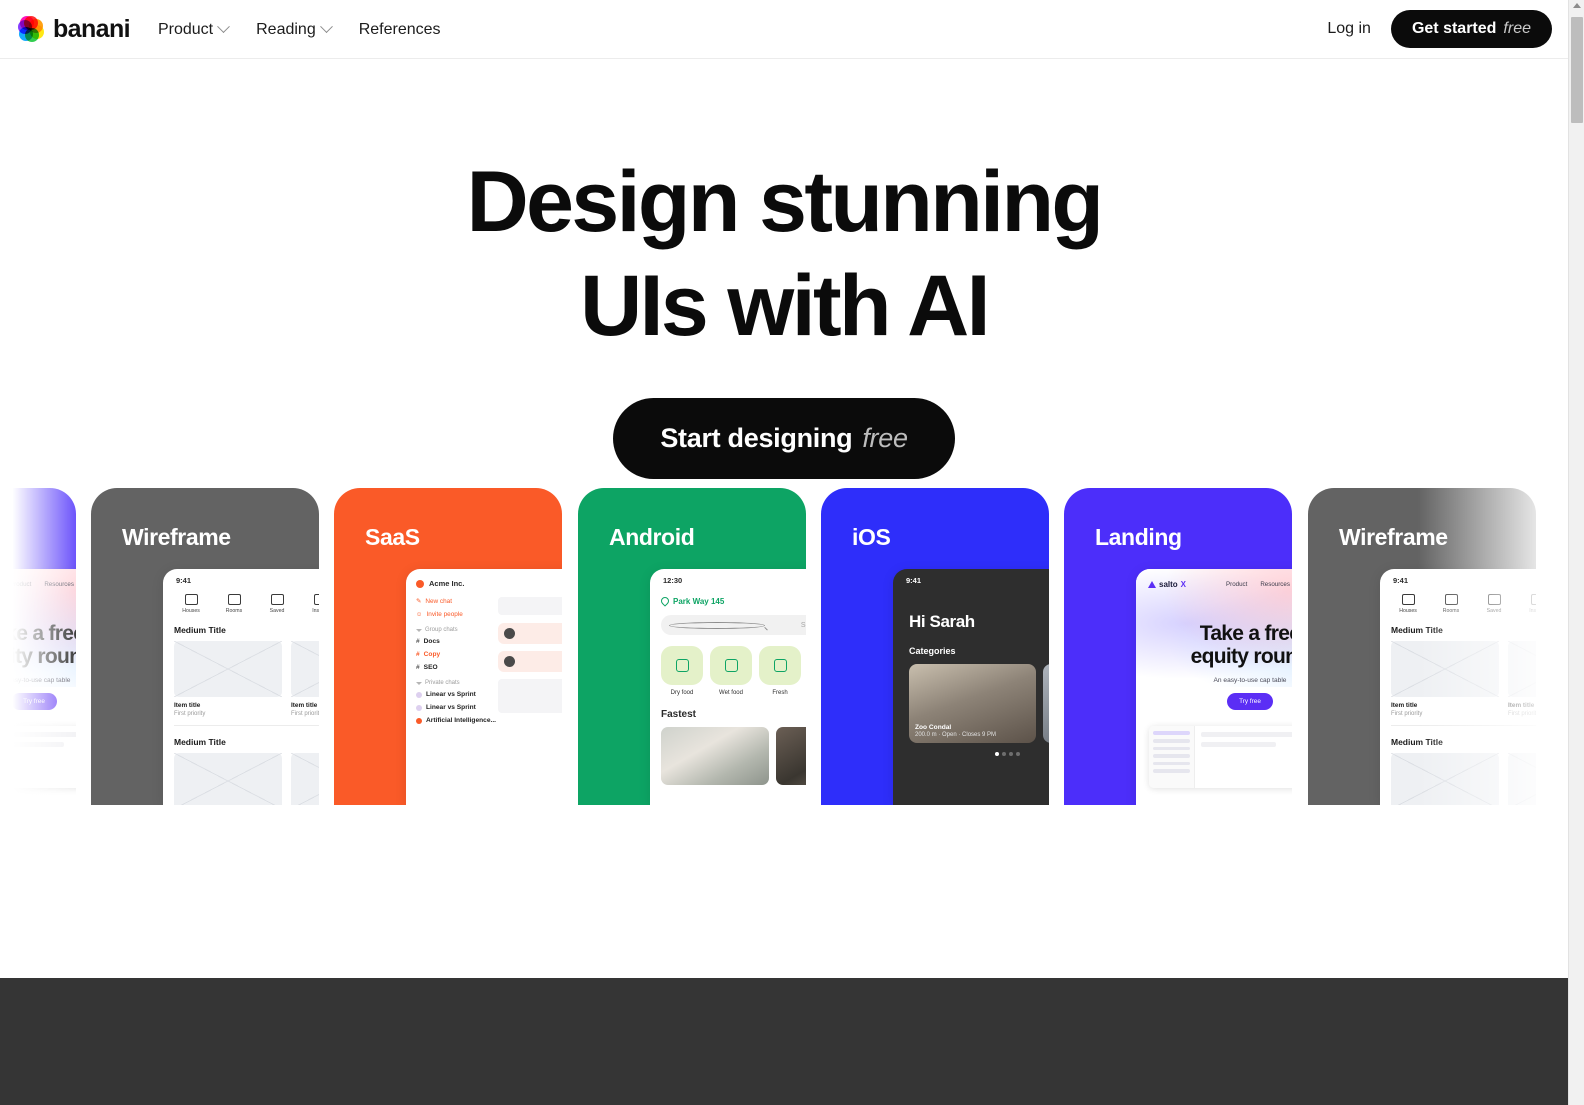 This screenshot has height=1105, width=1584. What do you see at coordinates (1577, 70) in the screenshot?
I see `scrollbar-thumb` at bounding box center [1577, 70].